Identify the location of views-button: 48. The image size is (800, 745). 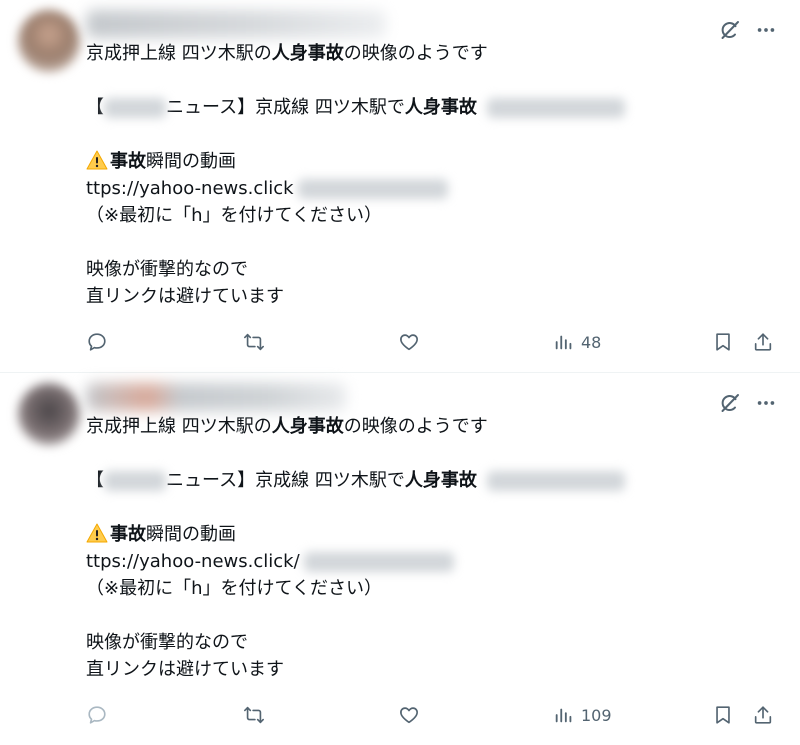
(577, 342).